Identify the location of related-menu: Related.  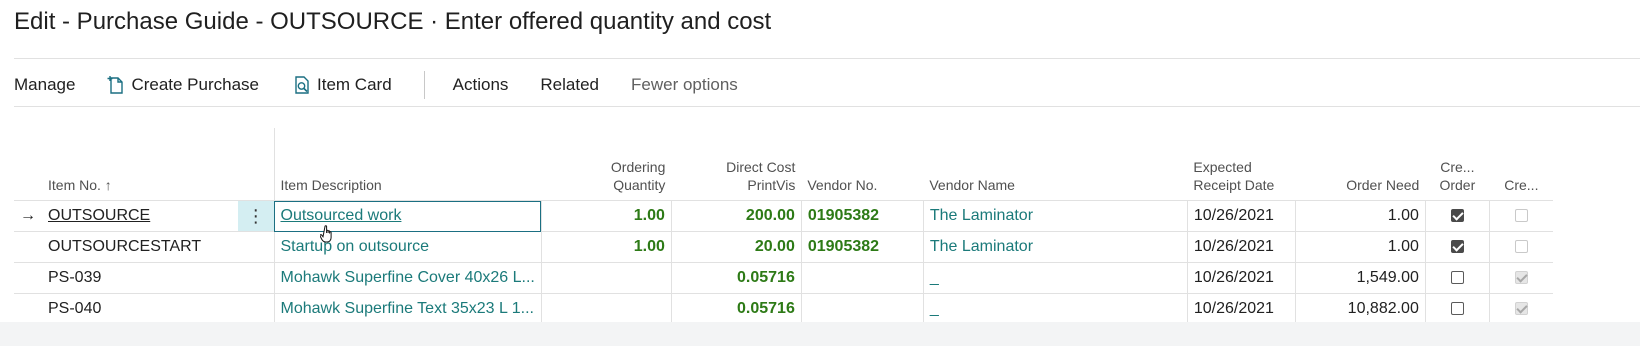
(569, 85).